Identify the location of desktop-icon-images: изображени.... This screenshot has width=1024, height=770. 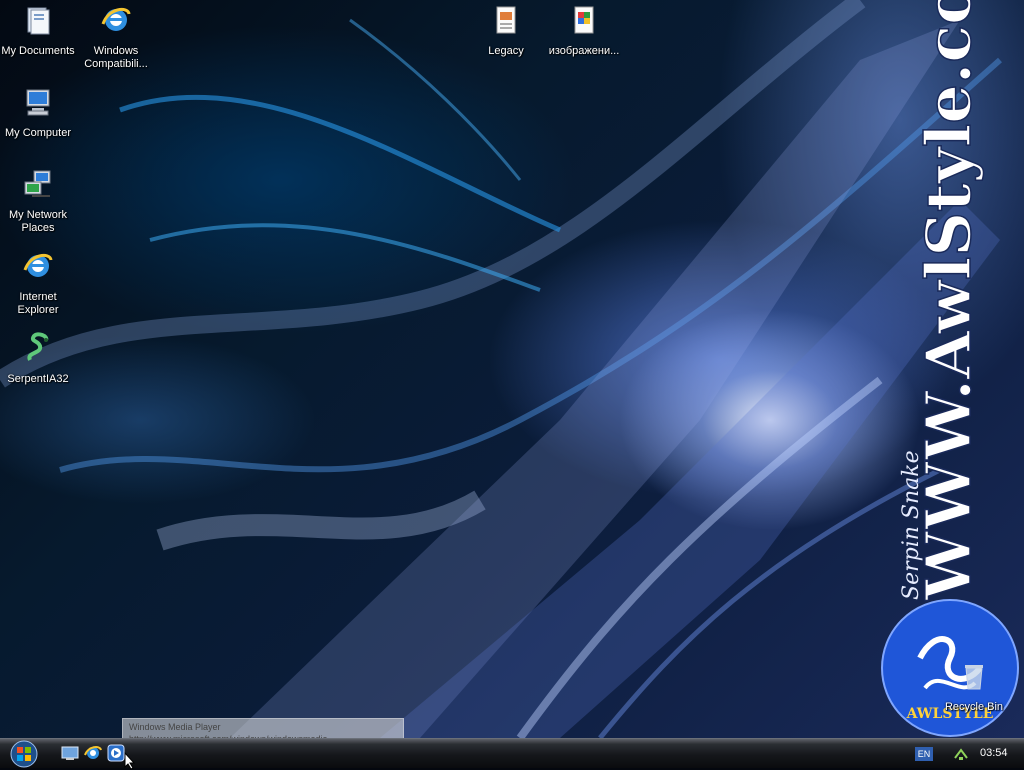
(584, 31).